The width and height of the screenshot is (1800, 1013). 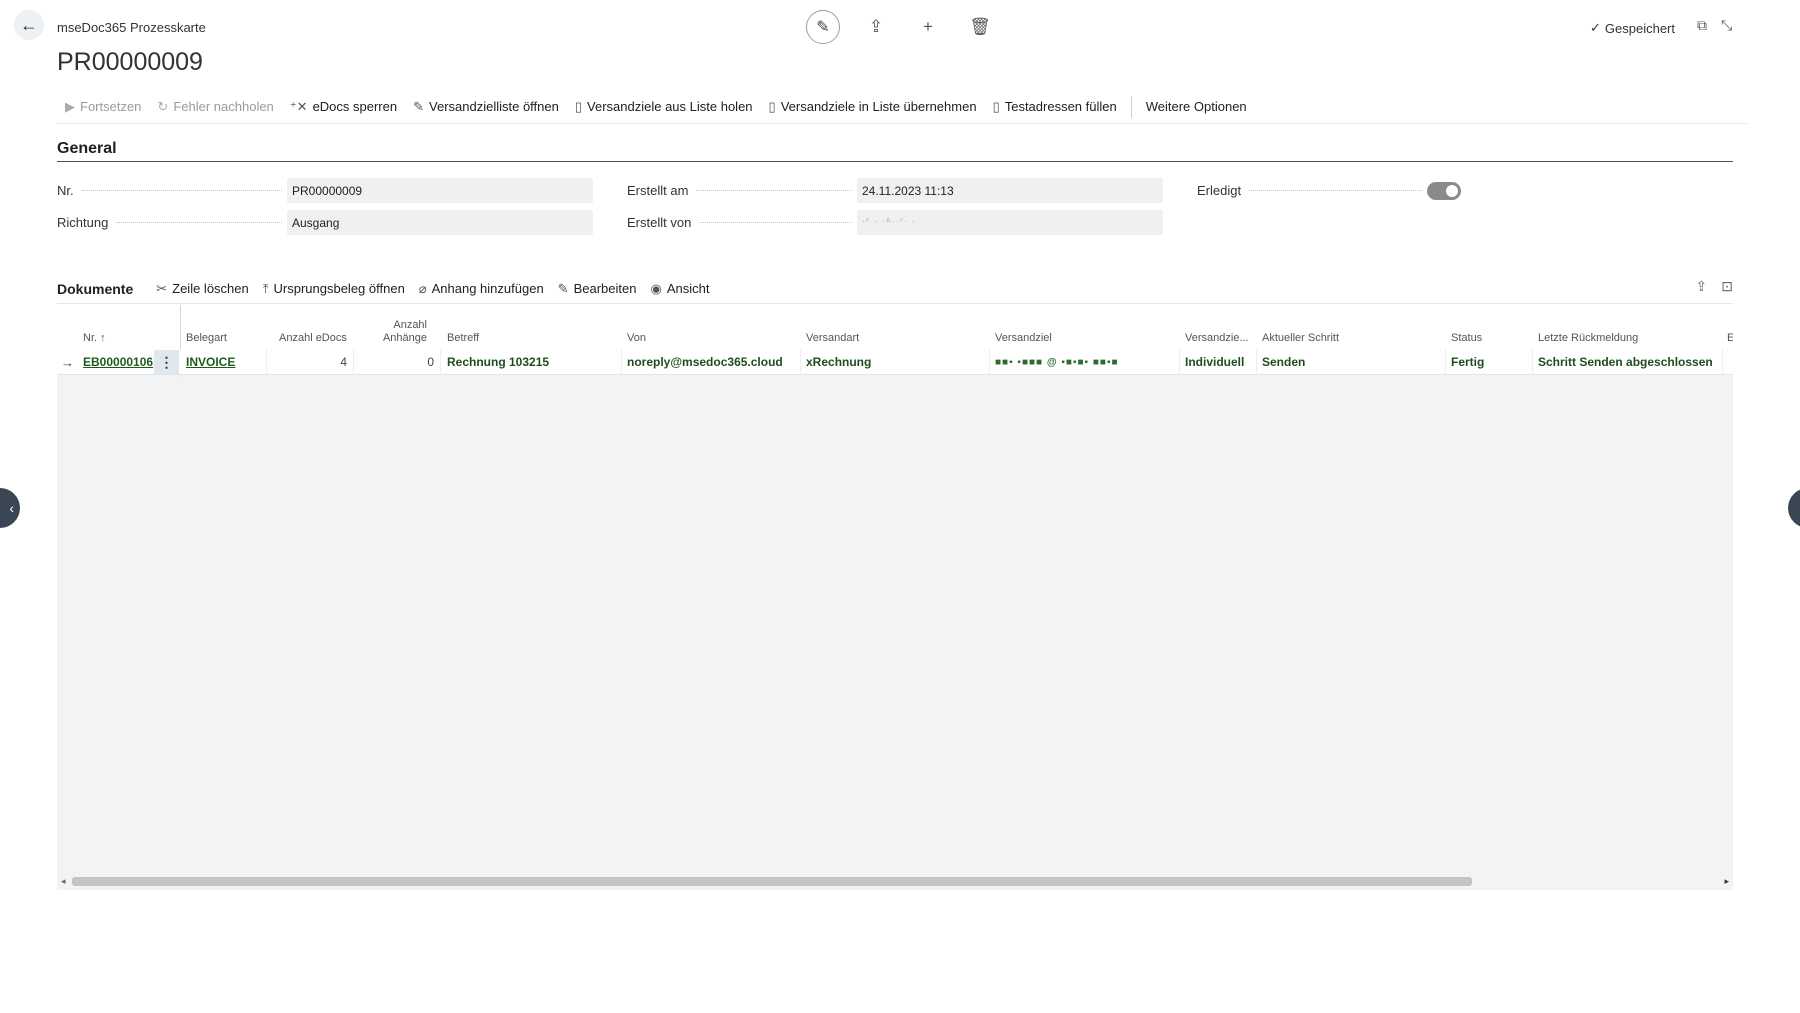 I want to click on previous-record-button: ‹, so click(x=10, y=508).